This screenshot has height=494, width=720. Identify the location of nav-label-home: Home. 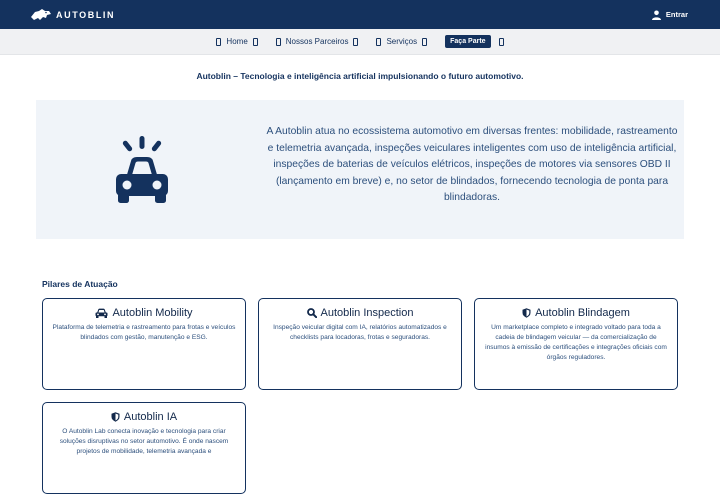
(237, 41).